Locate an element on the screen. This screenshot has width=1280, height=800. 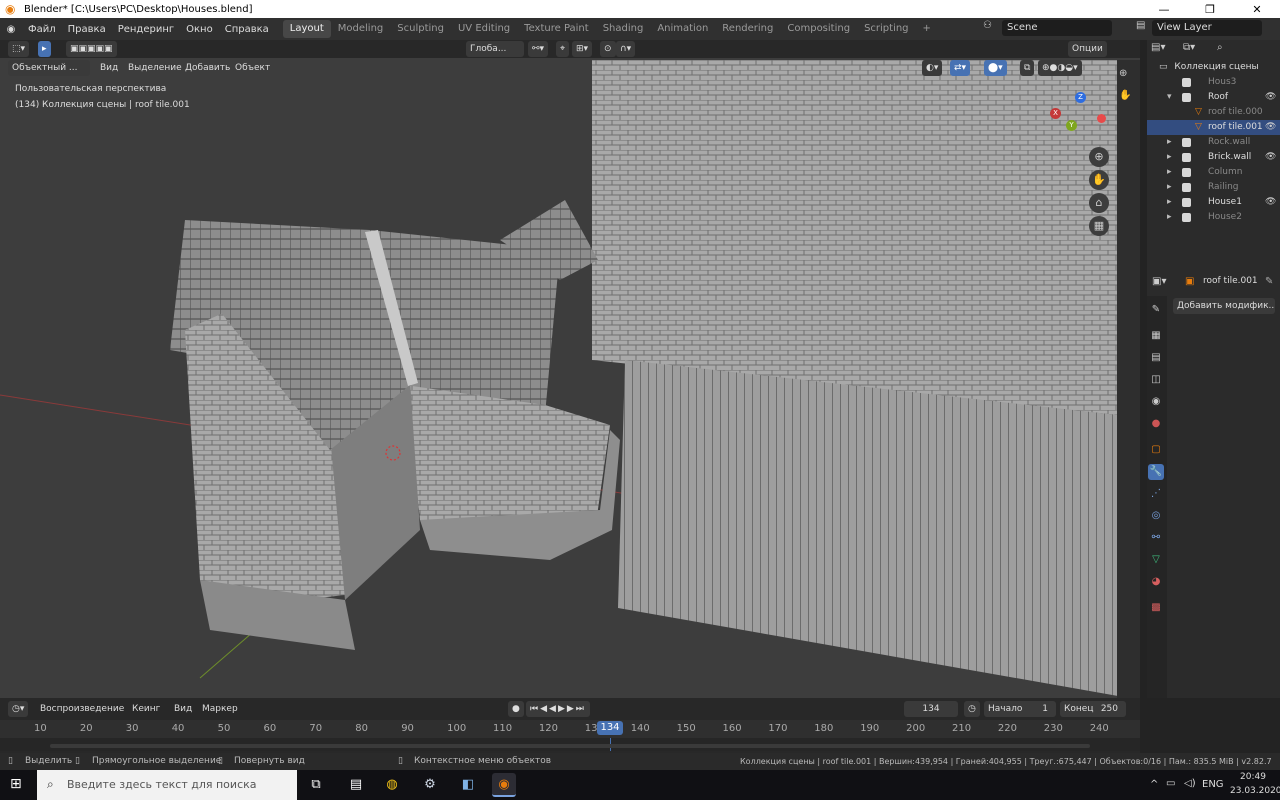
pin-icon: ✎ is located at coordinates (1269, 281).